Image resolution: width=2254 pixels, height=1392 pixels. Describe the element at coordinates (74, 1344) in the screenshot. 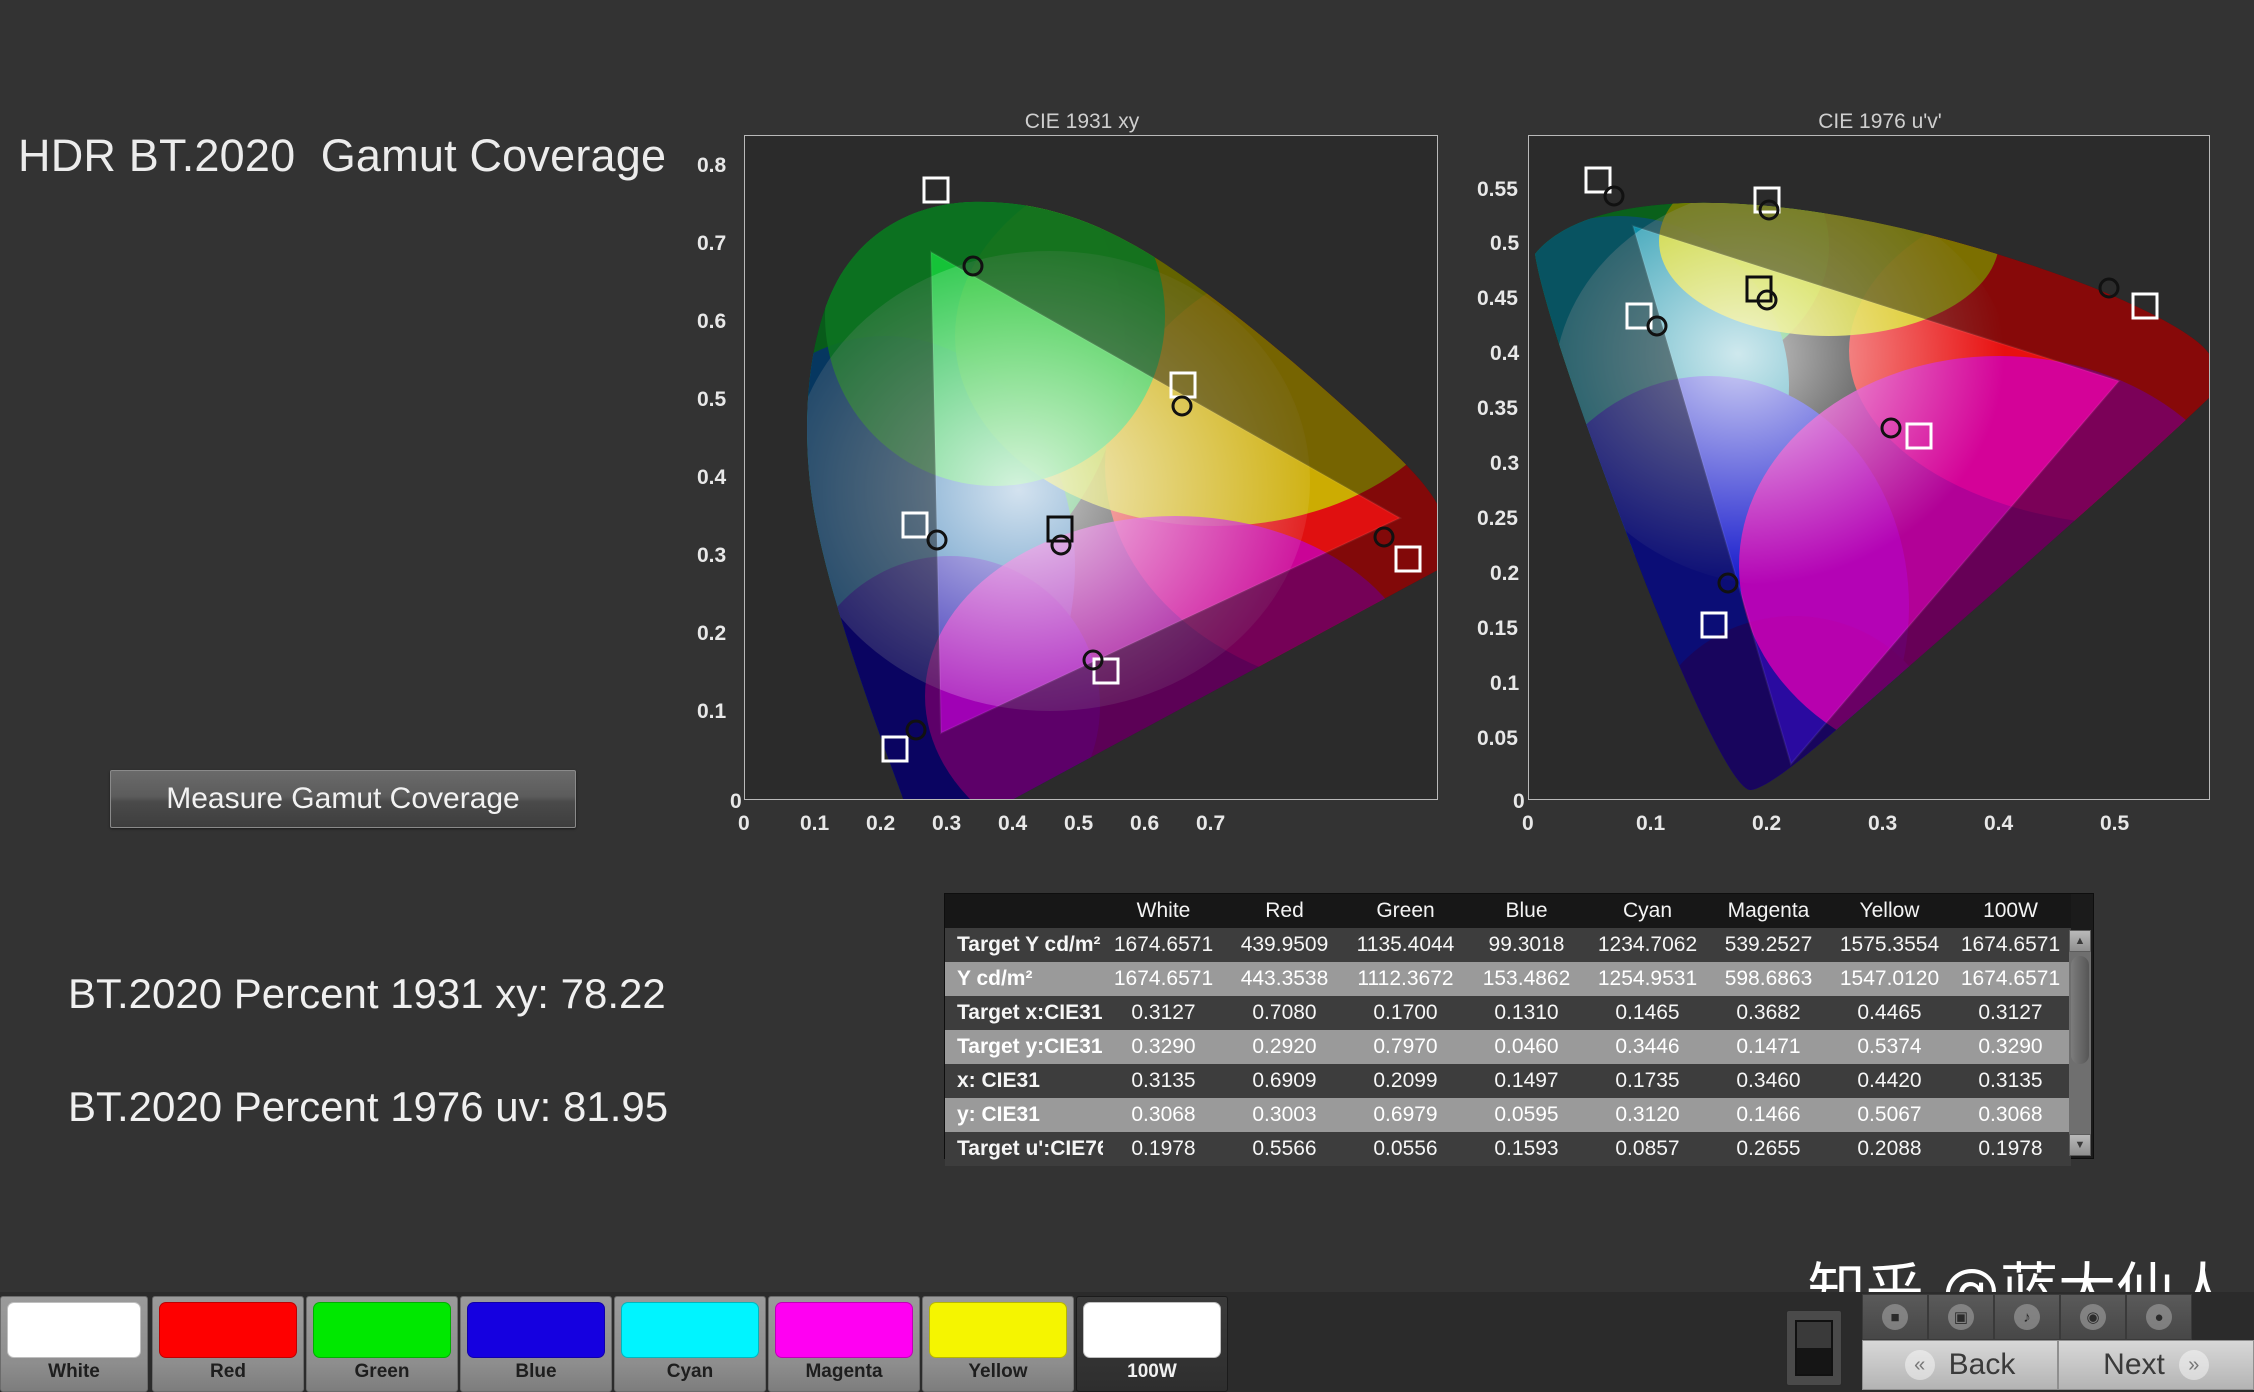

I see `color-swatch-white: White` at that location.